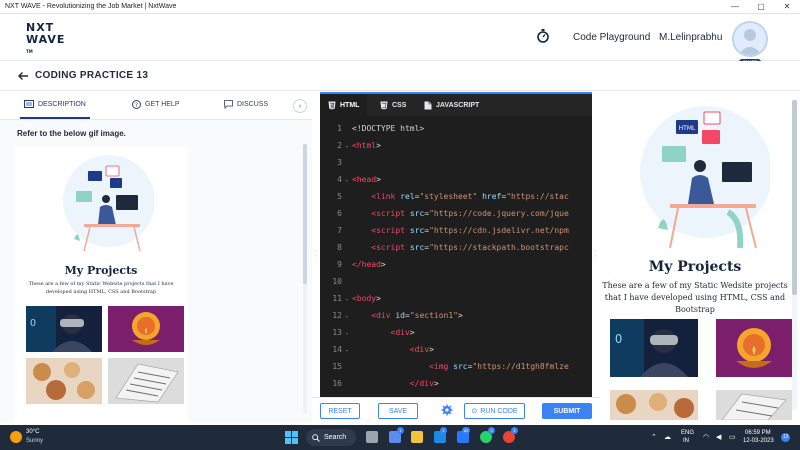  What do you see at coordinates (794, 197) in the screenshot?
I see `output-scrollbar-thumb` at bounding box center [794, 197].